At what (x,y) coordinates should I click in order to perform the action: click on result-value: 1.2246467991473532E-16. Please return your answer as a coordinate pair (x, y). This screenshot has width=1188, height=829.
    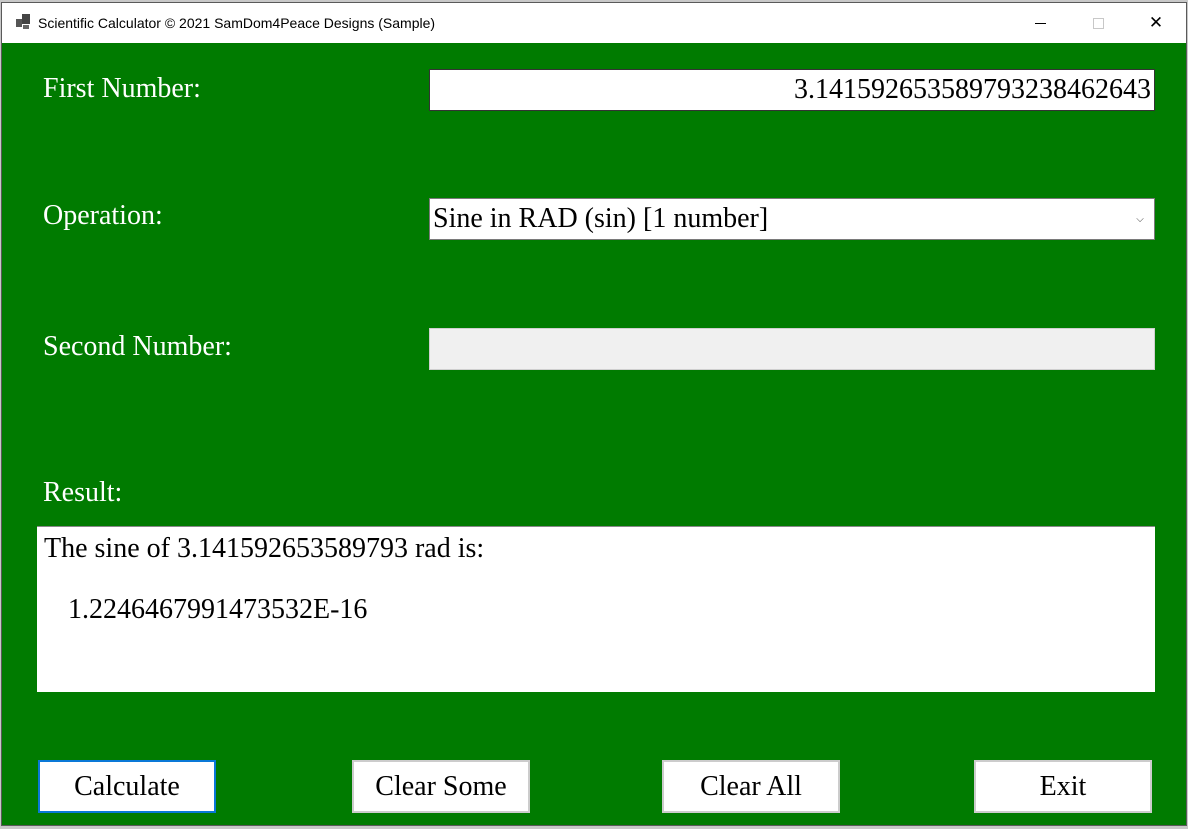
    Looking at the image, I should click on (218, 609).